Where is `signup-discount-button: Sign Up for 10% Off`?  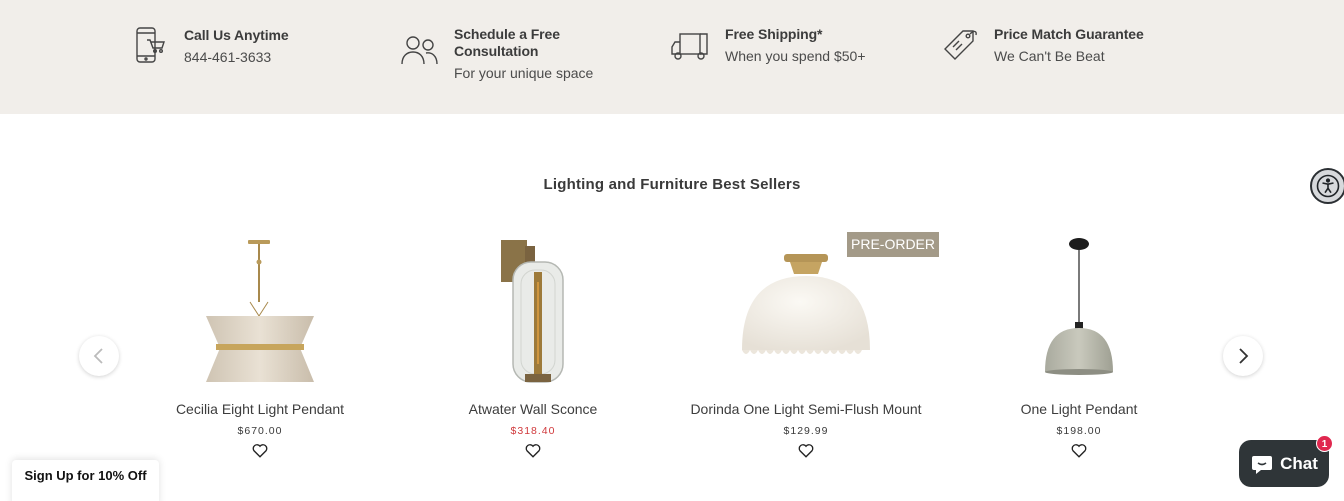 signup-discount-button: Sign Up for 10% Off is located at coordinates (85, 480).